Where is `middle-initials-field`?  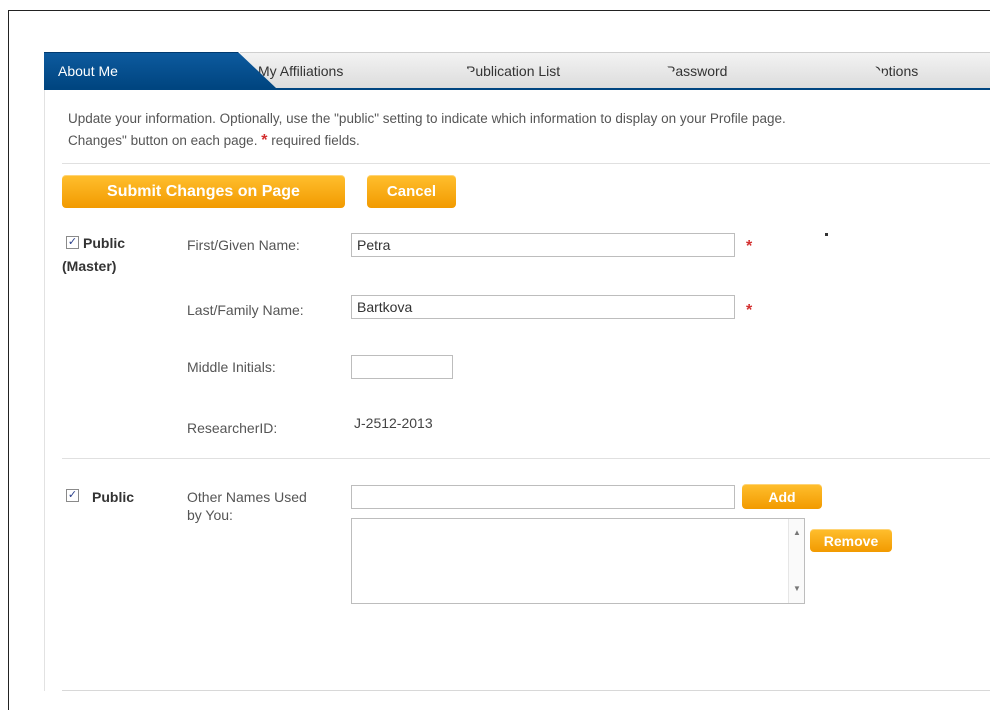
middle-initials-field is located at coordinates (402, 367).